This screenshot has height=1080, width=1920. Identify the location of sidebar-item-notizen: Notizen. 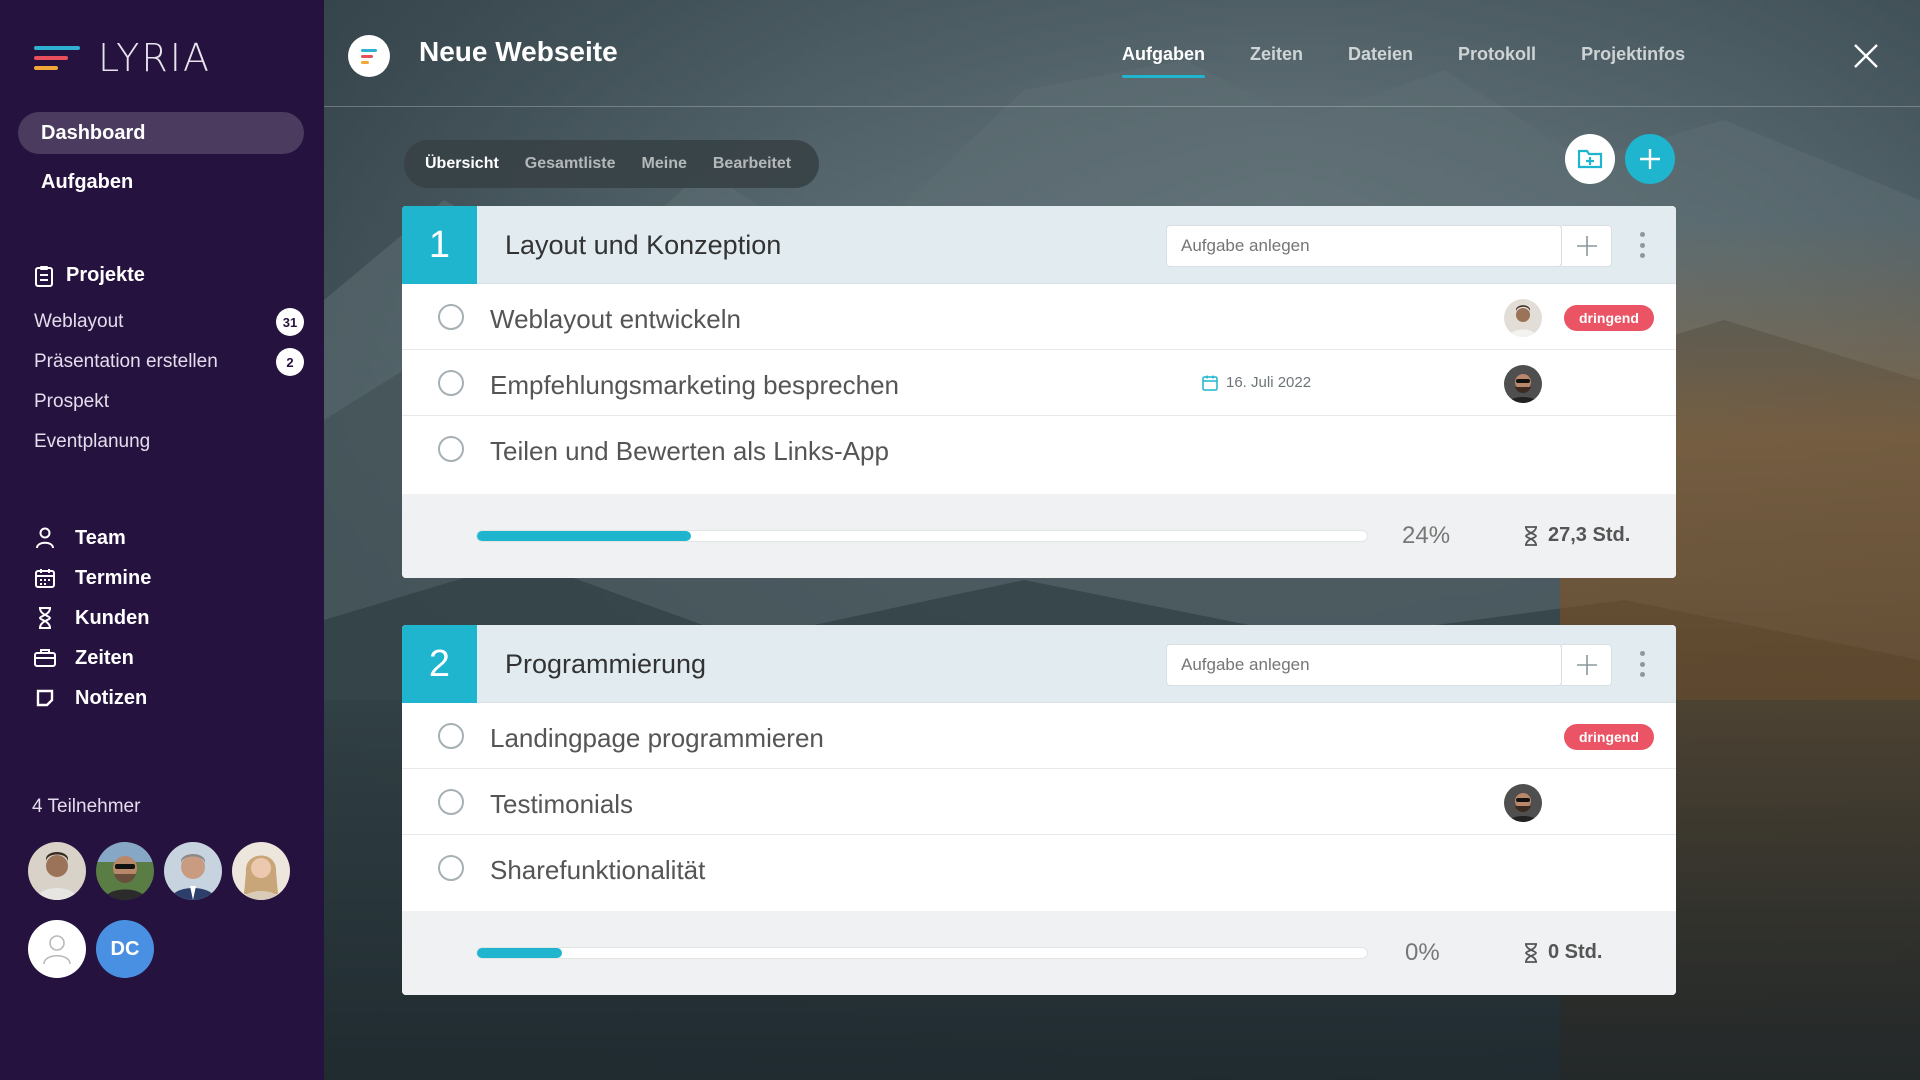
(92, 698).